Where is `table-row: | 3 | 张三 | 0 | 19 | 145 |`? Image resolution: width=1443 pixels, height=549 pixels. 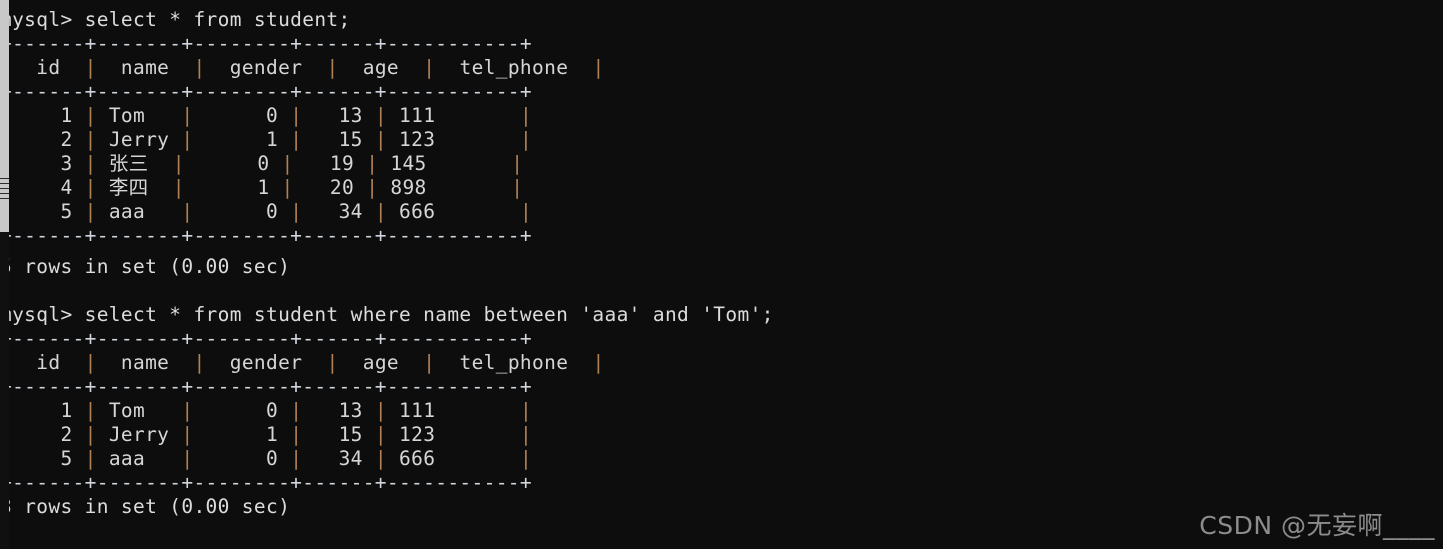 table-row: | 3 | 张三 | 0 | 19 | 145 | is located at coordinates (262, 163).